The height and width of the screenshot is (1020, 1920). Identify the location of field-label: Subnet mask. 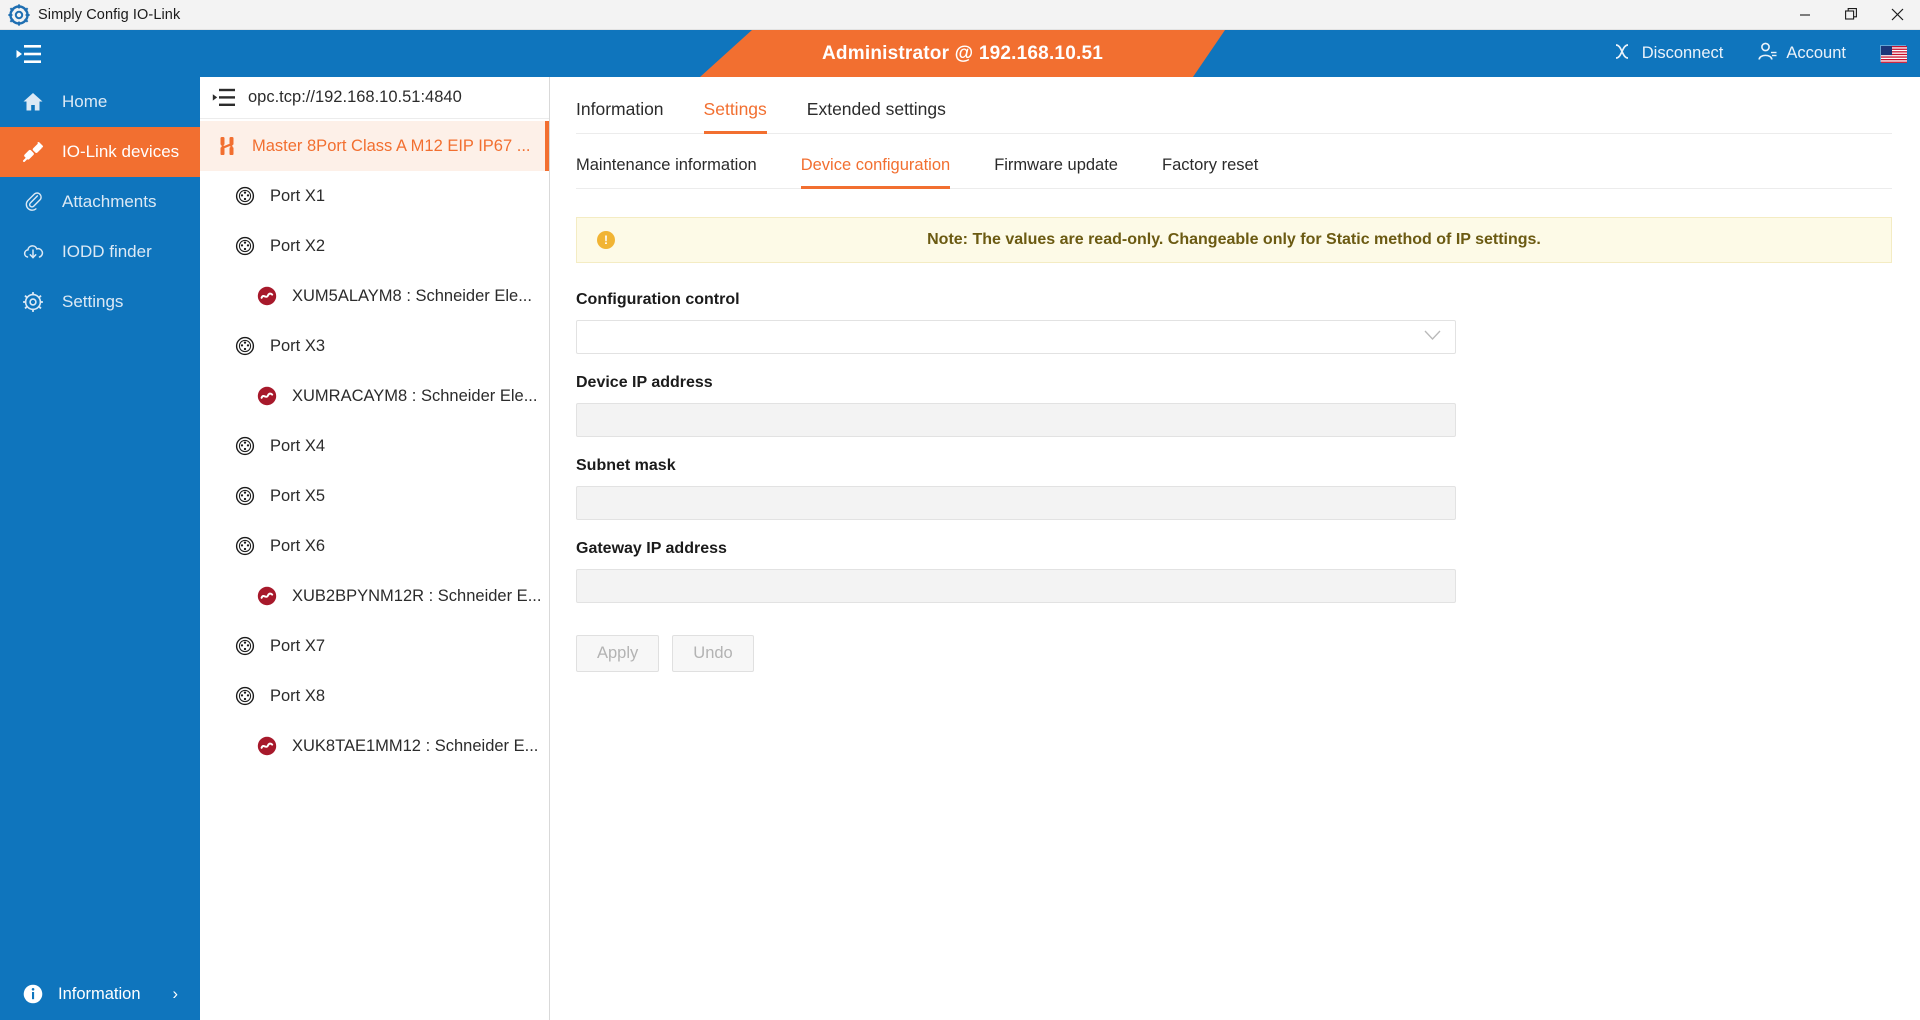
(626, 465).